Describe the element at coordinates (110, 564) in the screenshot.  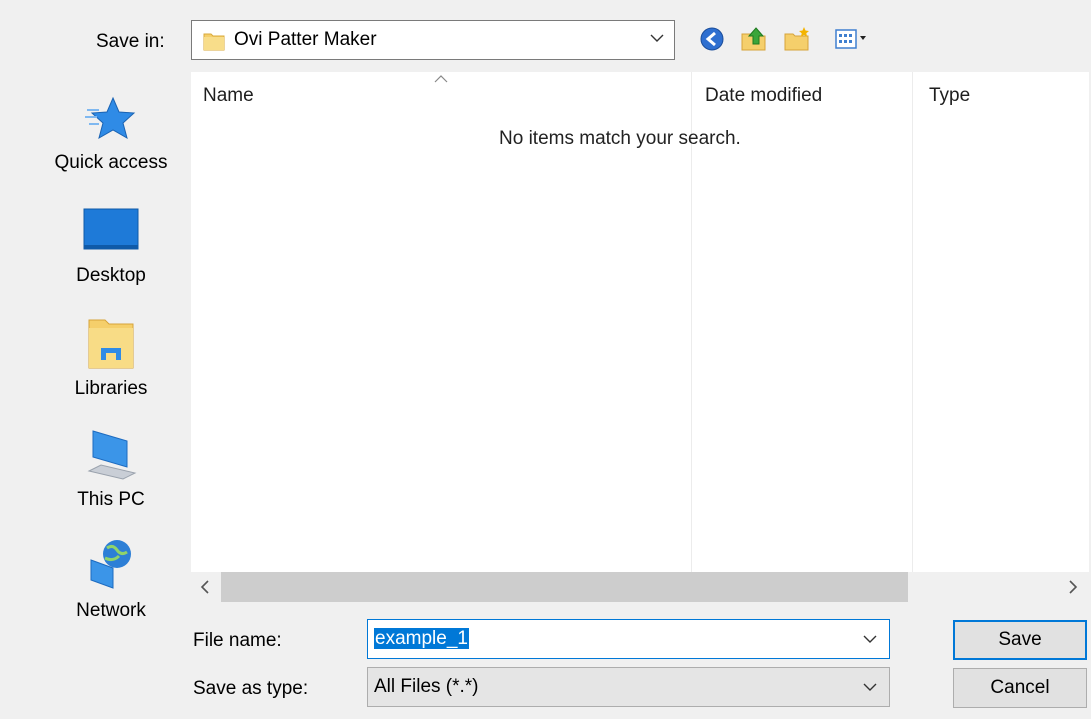
I see `network-icon` at that location.